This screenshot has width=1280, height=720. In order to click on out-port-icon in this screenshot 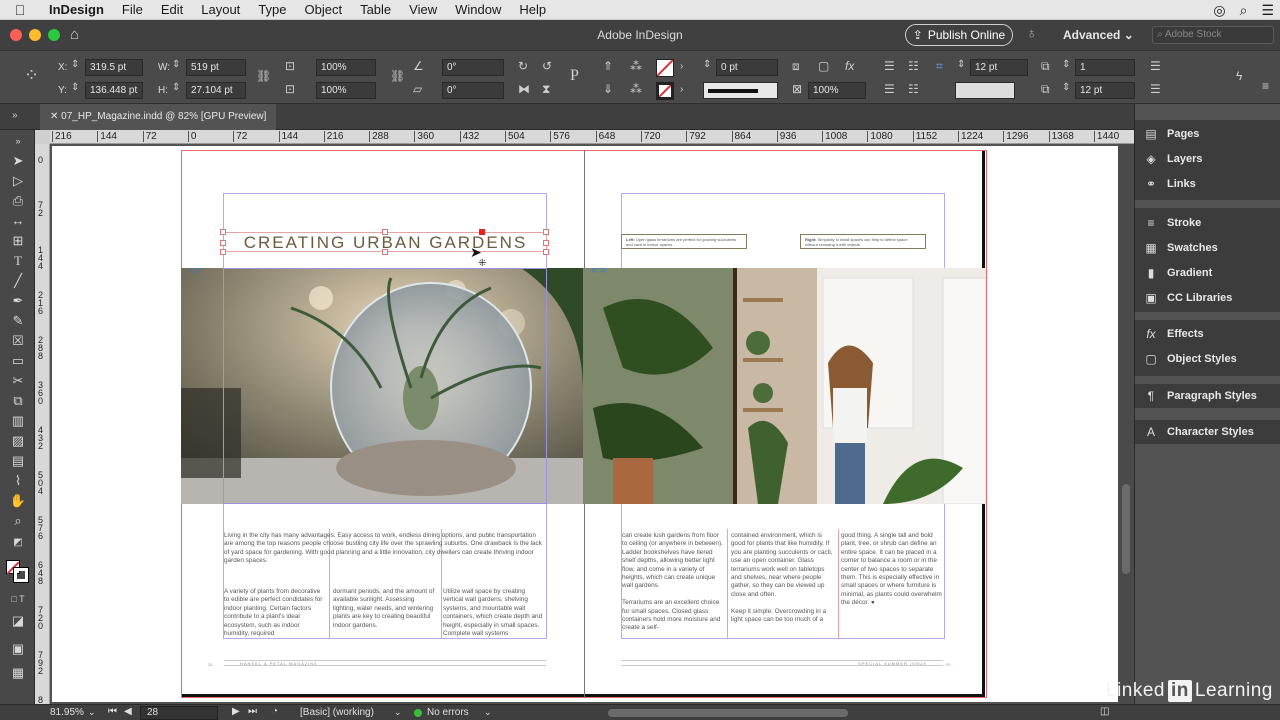, I will do `click(482, 232)`.